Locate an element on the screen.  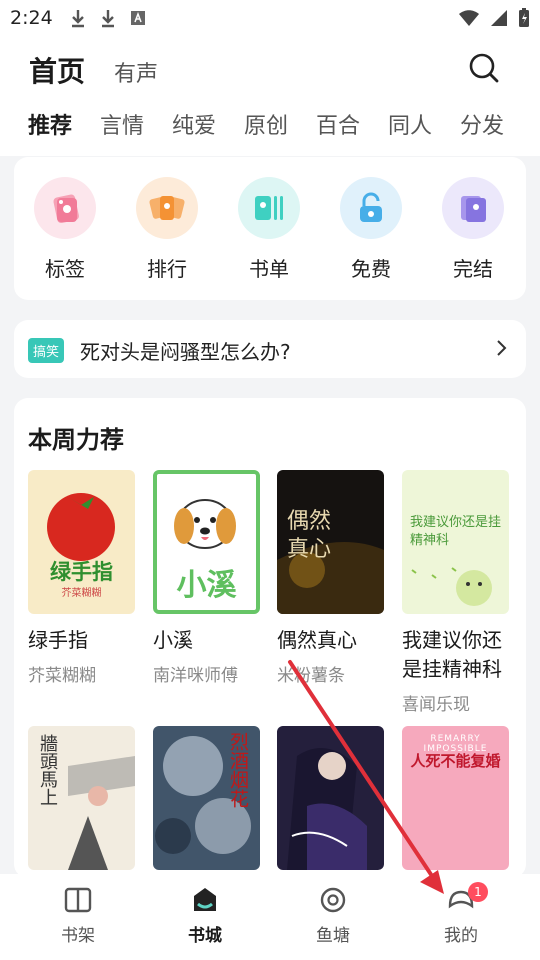
nav-label: 鱼塘 is located at coordinates (333, 936).